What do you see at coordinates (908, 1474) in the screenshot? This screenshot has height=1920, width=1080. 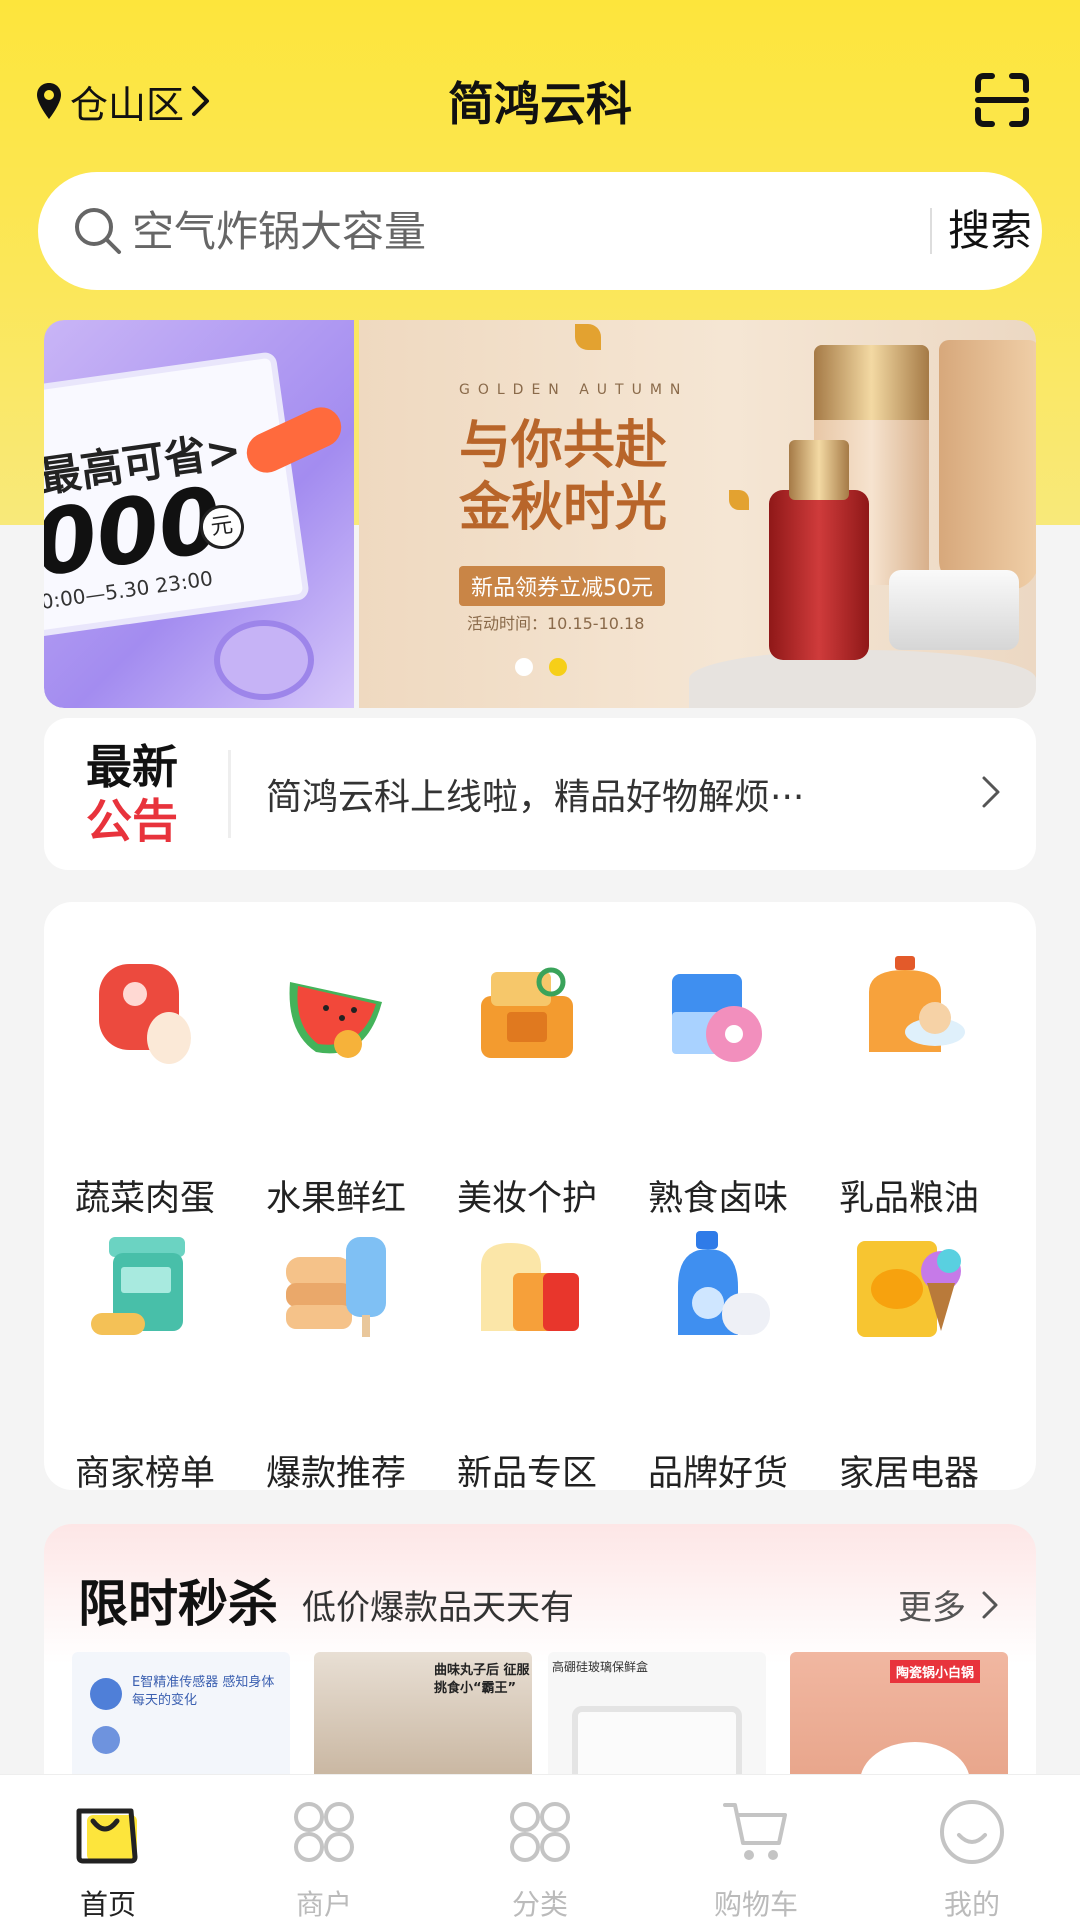 I see `category-label: 家居电器` at bounding box center [908, 1474].